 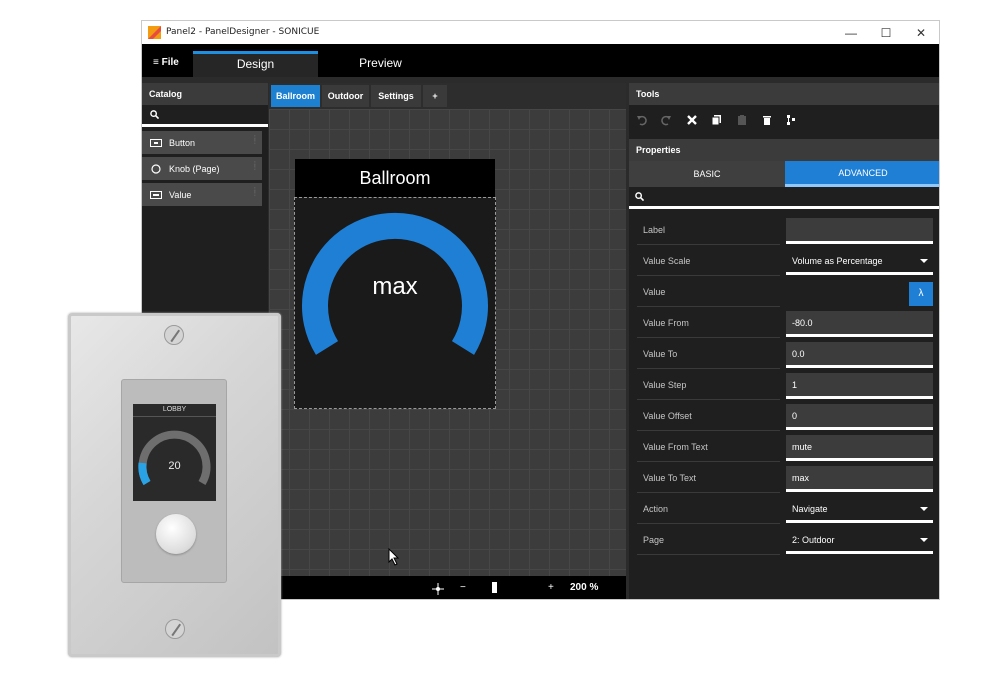 I want to click on button-icon, so click(x=156, y=142).